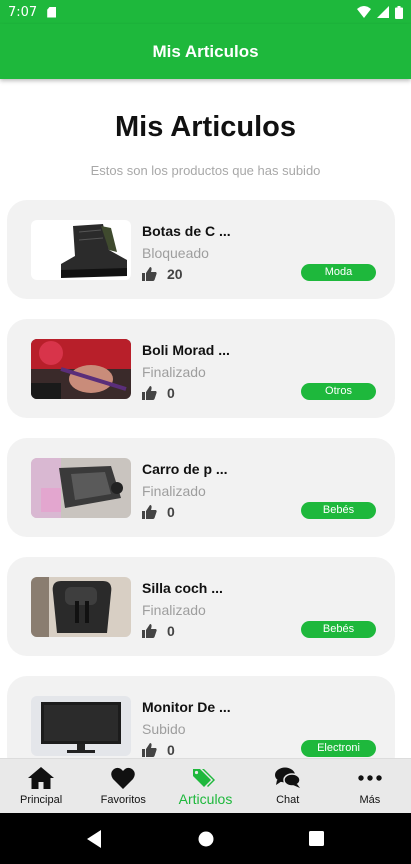  I want to click on likes: 20, so click(162, 274).